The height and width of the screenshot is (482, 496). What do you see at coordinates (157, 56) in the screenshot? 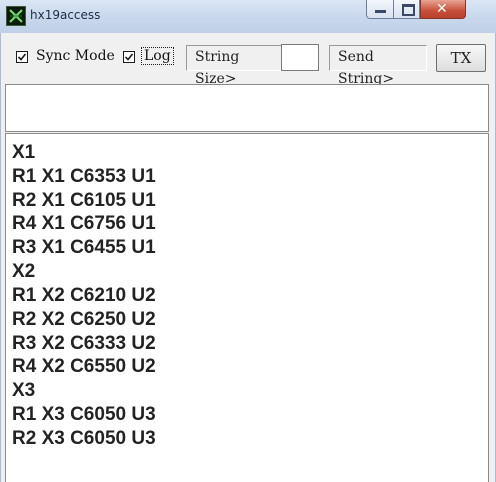
I see `log-label: Log` at bounding box center [157, 56].